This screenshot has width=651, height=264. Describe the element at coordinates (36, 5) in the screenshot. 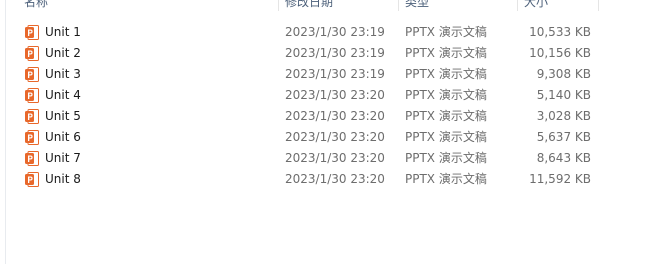

I see `column-header-name: 名称` at that location.